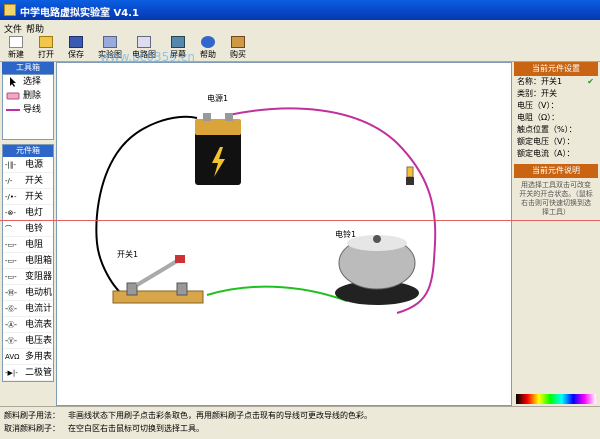 The width and height of the screenshot is (600, 439). I want to click on part-item: -Ⓥ- 电压表, so click(28, 341).